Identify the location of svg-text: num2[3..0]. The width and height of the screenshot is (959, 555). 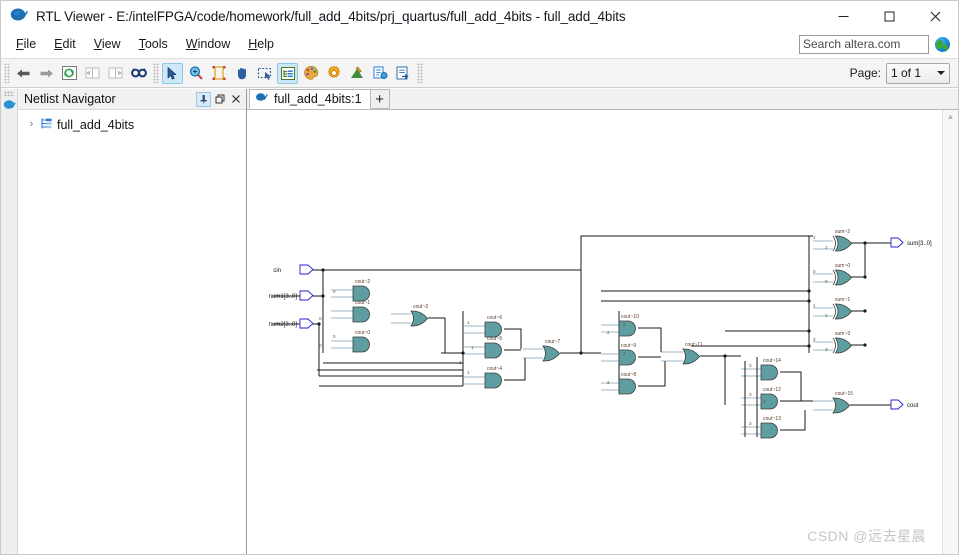
(283, 325).